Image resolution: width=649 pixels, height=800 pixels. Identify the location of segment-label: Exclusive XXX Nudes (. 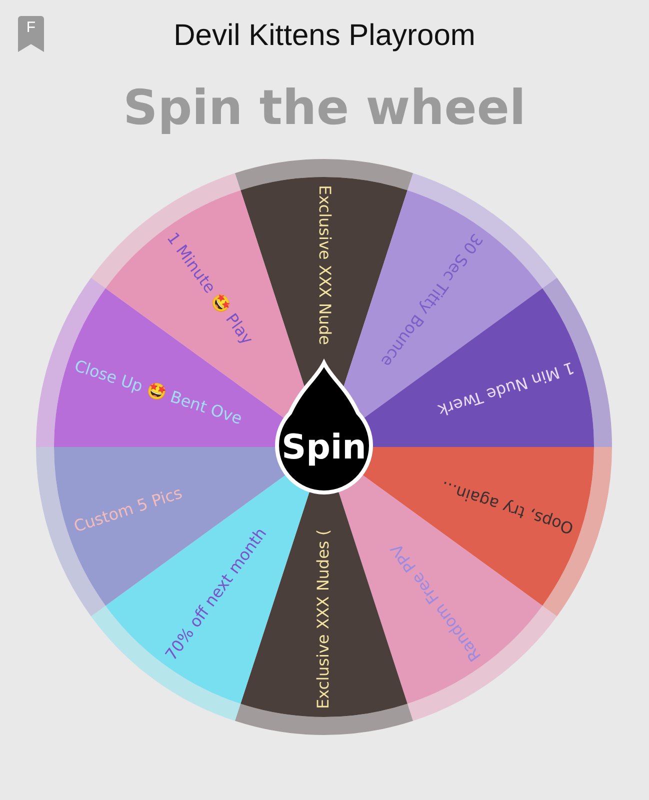
(322, 619).